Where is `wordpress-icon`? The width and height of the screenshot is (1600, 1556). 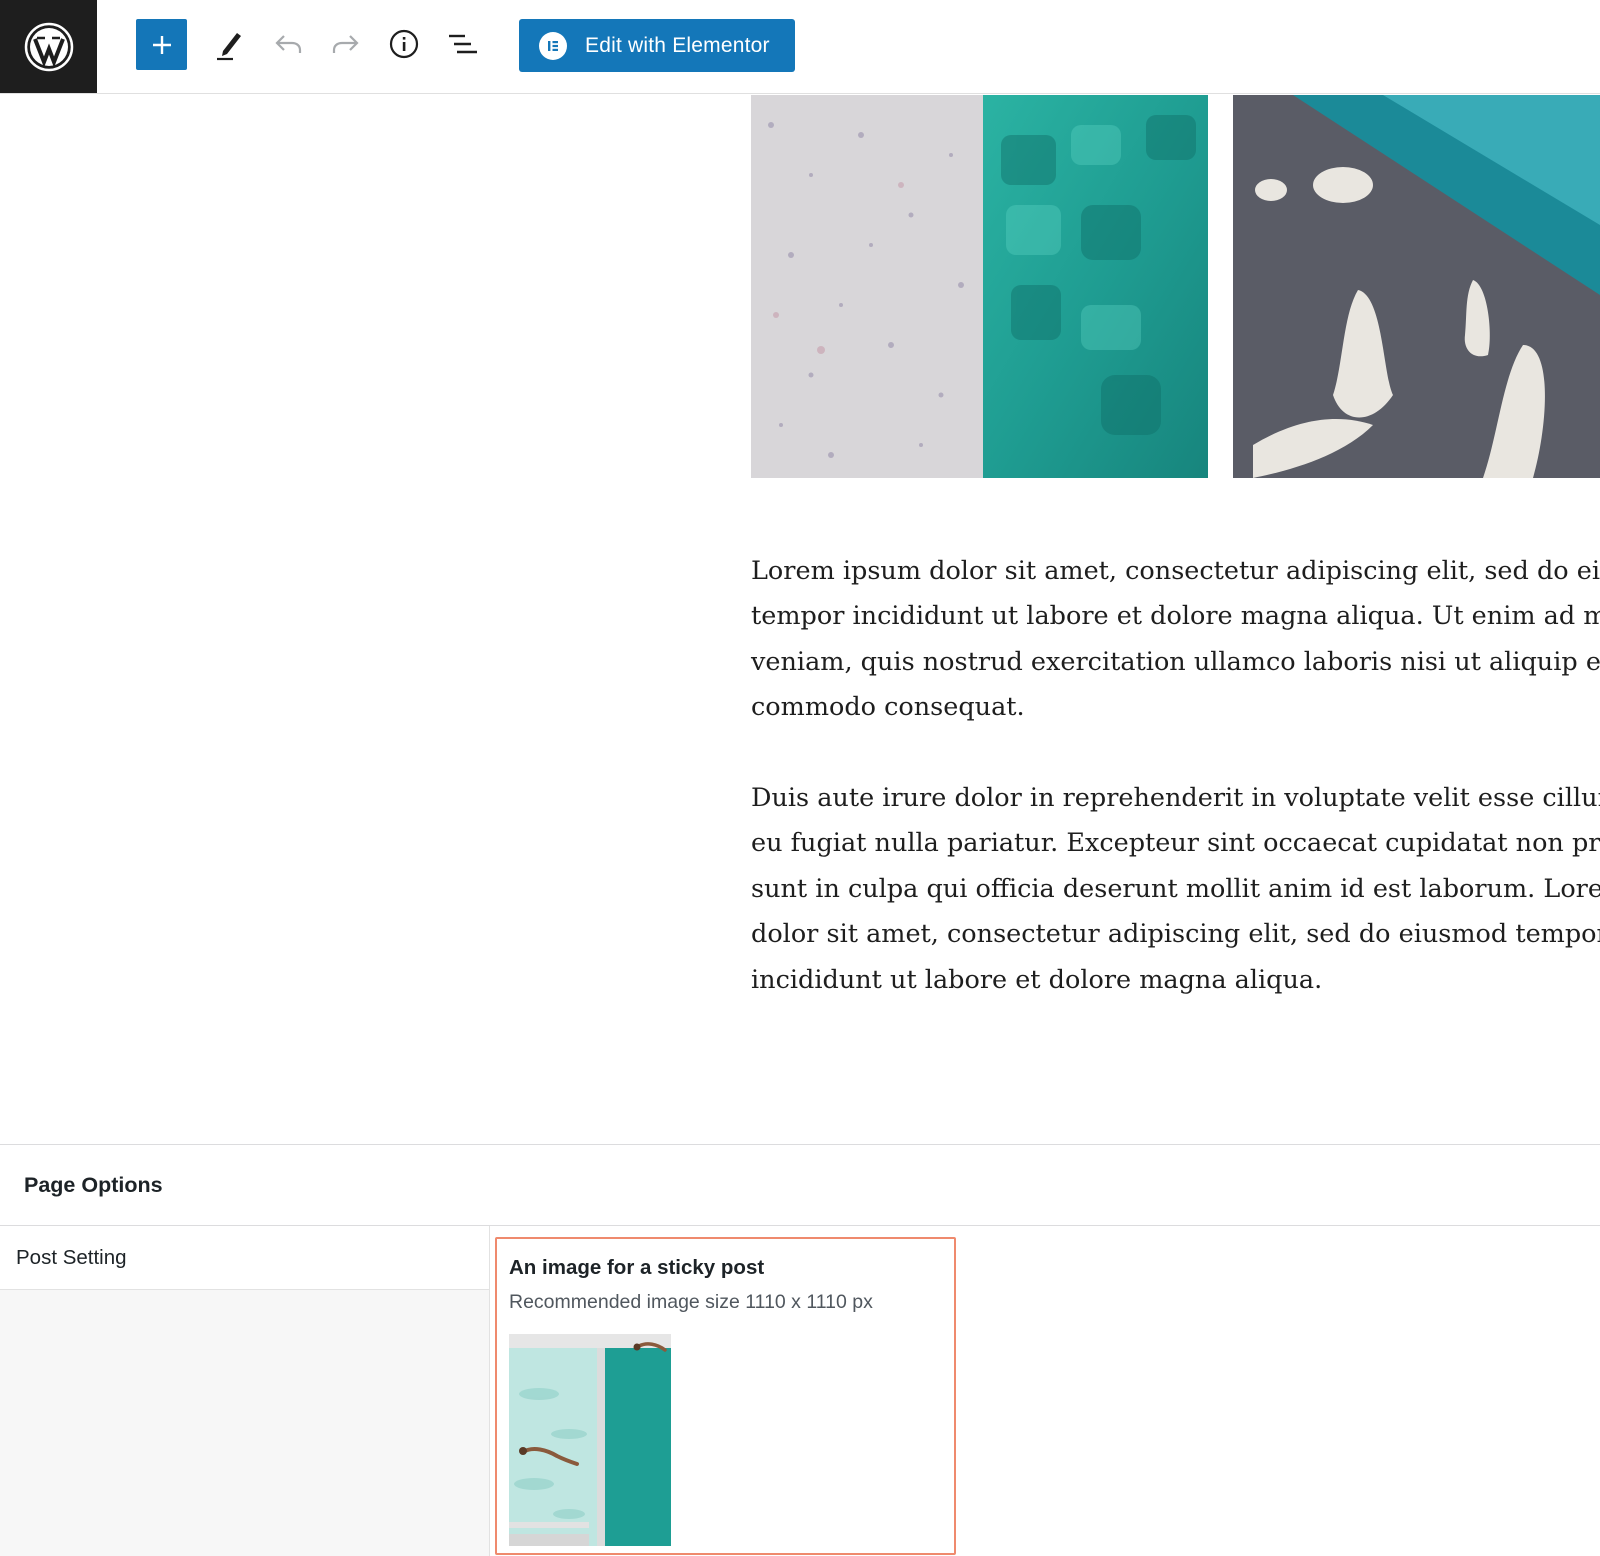 wordpress-icon is located at coordinates (48, 46).